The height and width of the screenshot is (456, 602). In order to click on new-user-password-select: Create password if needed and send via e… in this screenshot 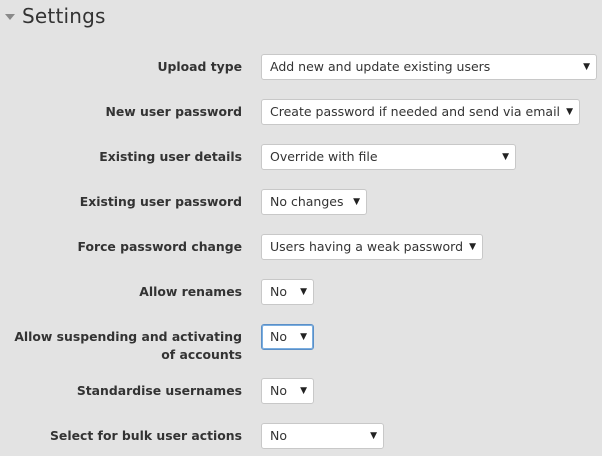, I will do `click(420, 112)`.